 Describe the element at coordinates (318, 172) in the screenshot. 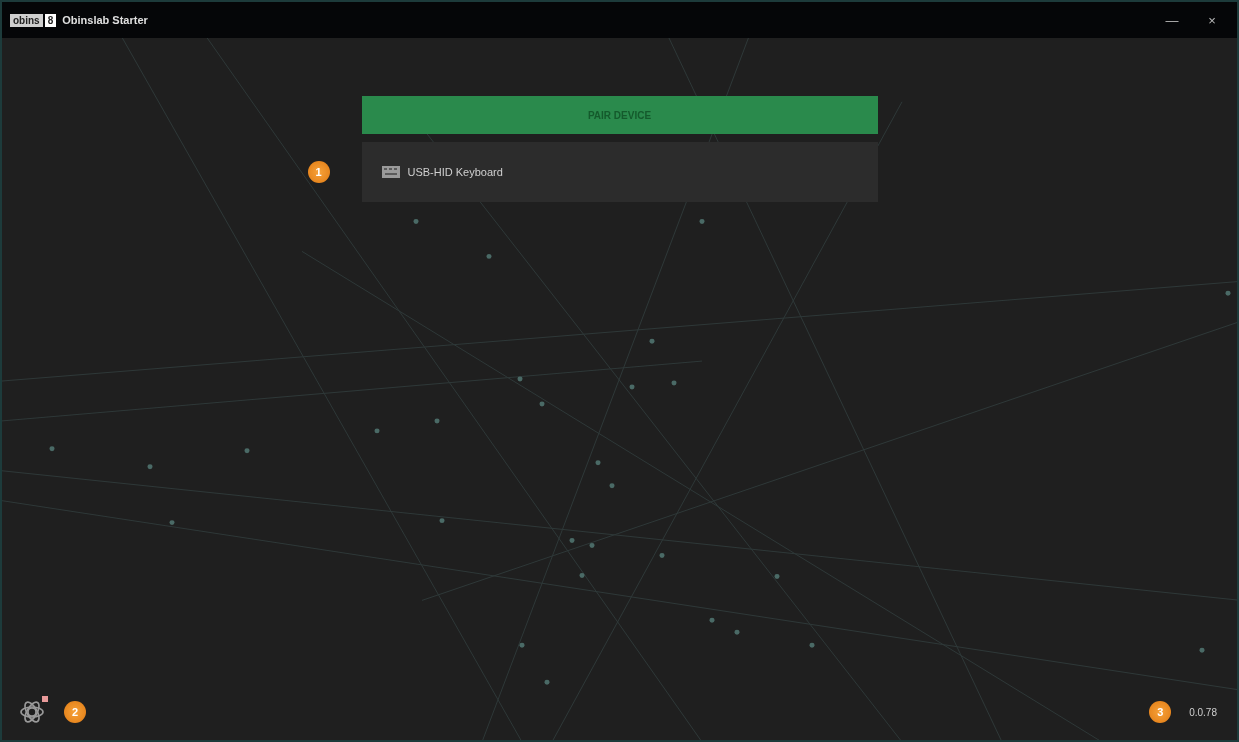

I see `number-marker: 1` at that location.